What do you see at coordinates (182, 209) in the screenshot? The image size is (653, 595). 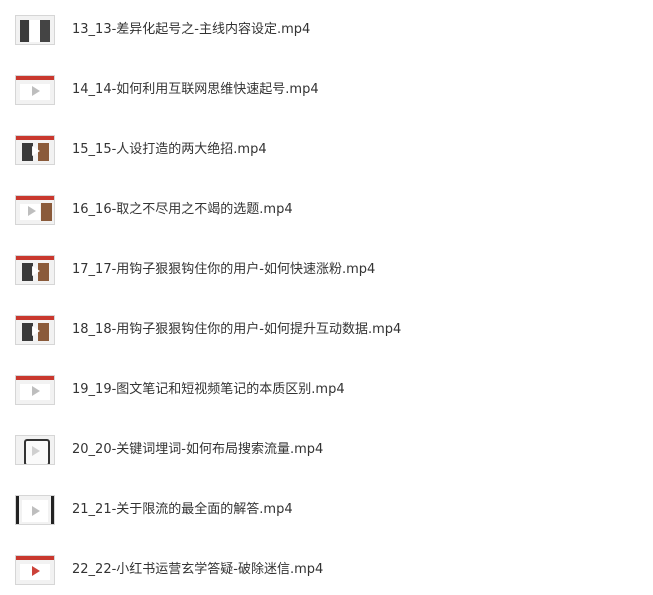 I see `file-name: 16_16-取之不尽用之不竭的选题.mp4` at bounding box center [182, 209].